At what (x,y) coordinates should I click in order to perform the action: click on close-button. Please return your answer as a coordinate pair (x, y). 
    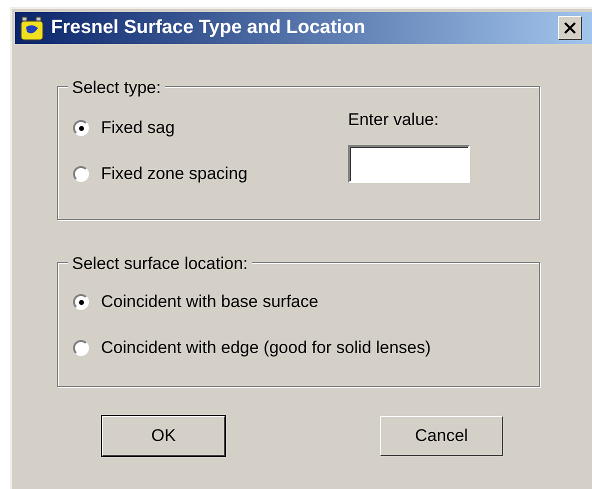
    Looking at the image, I should click on (570, 28).